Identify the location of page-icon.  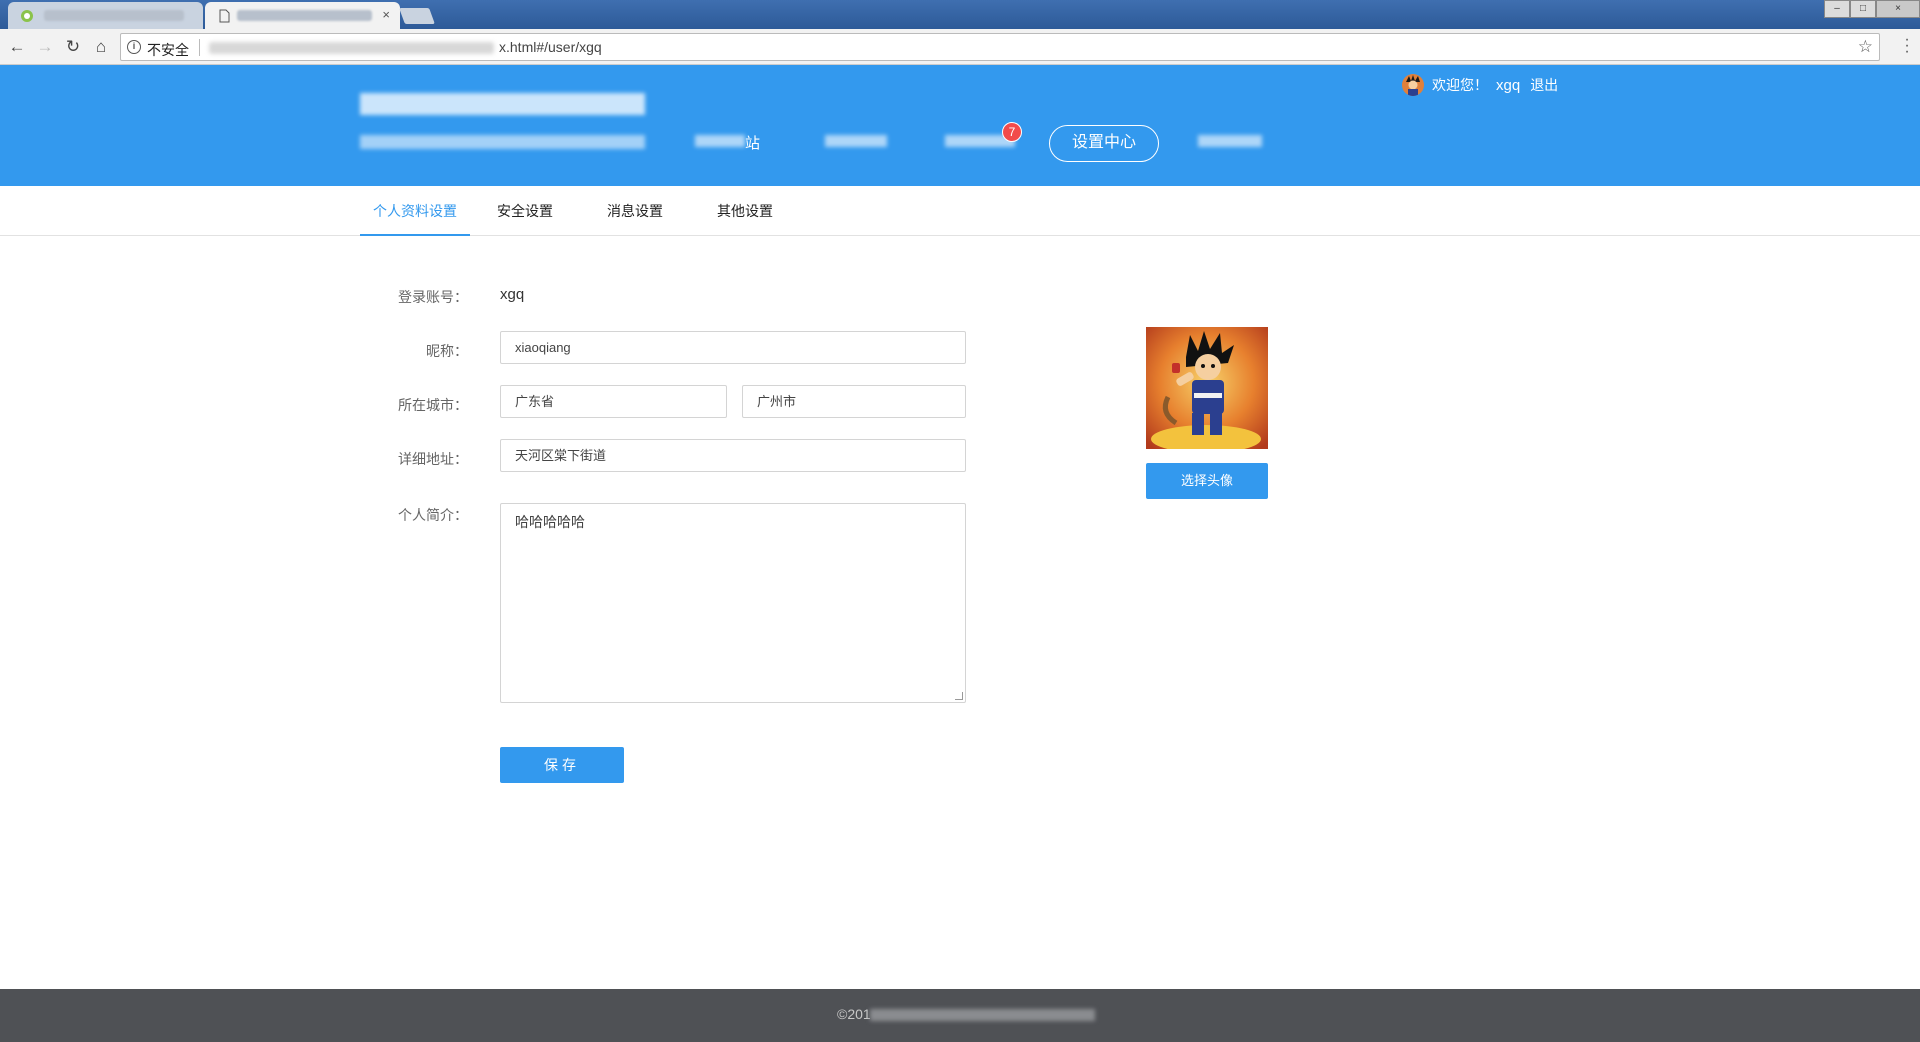
(224, 16).